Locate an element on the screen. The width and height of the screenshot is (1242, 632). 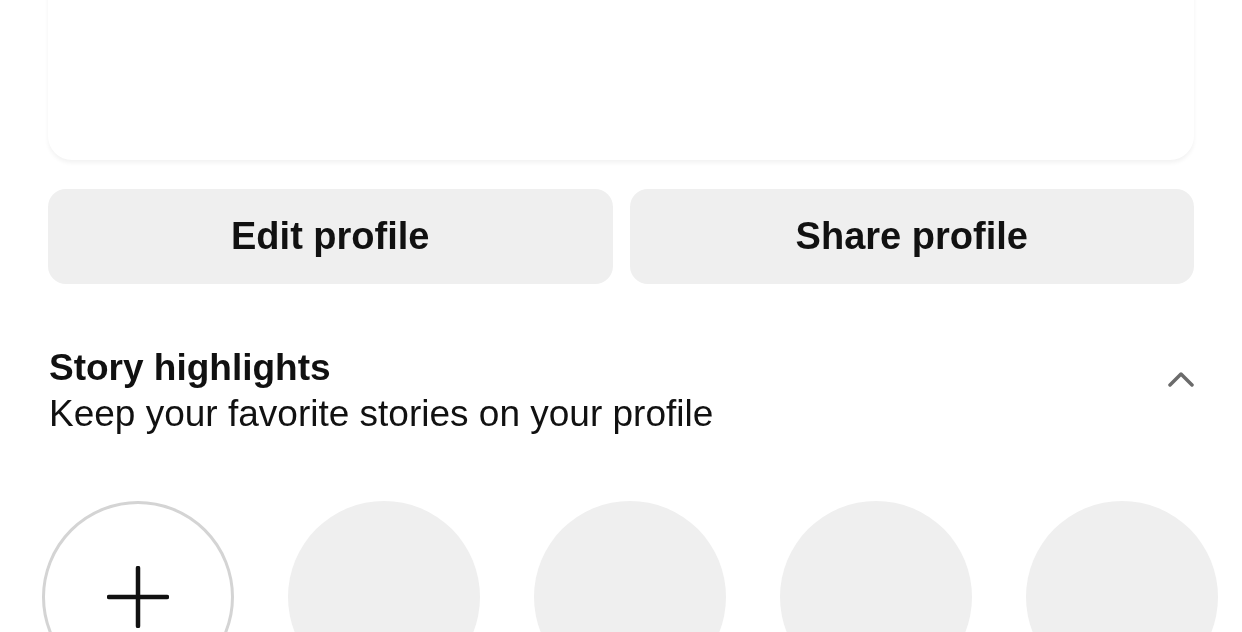
profile-button: Share profile is located at coordinates (911, 236).